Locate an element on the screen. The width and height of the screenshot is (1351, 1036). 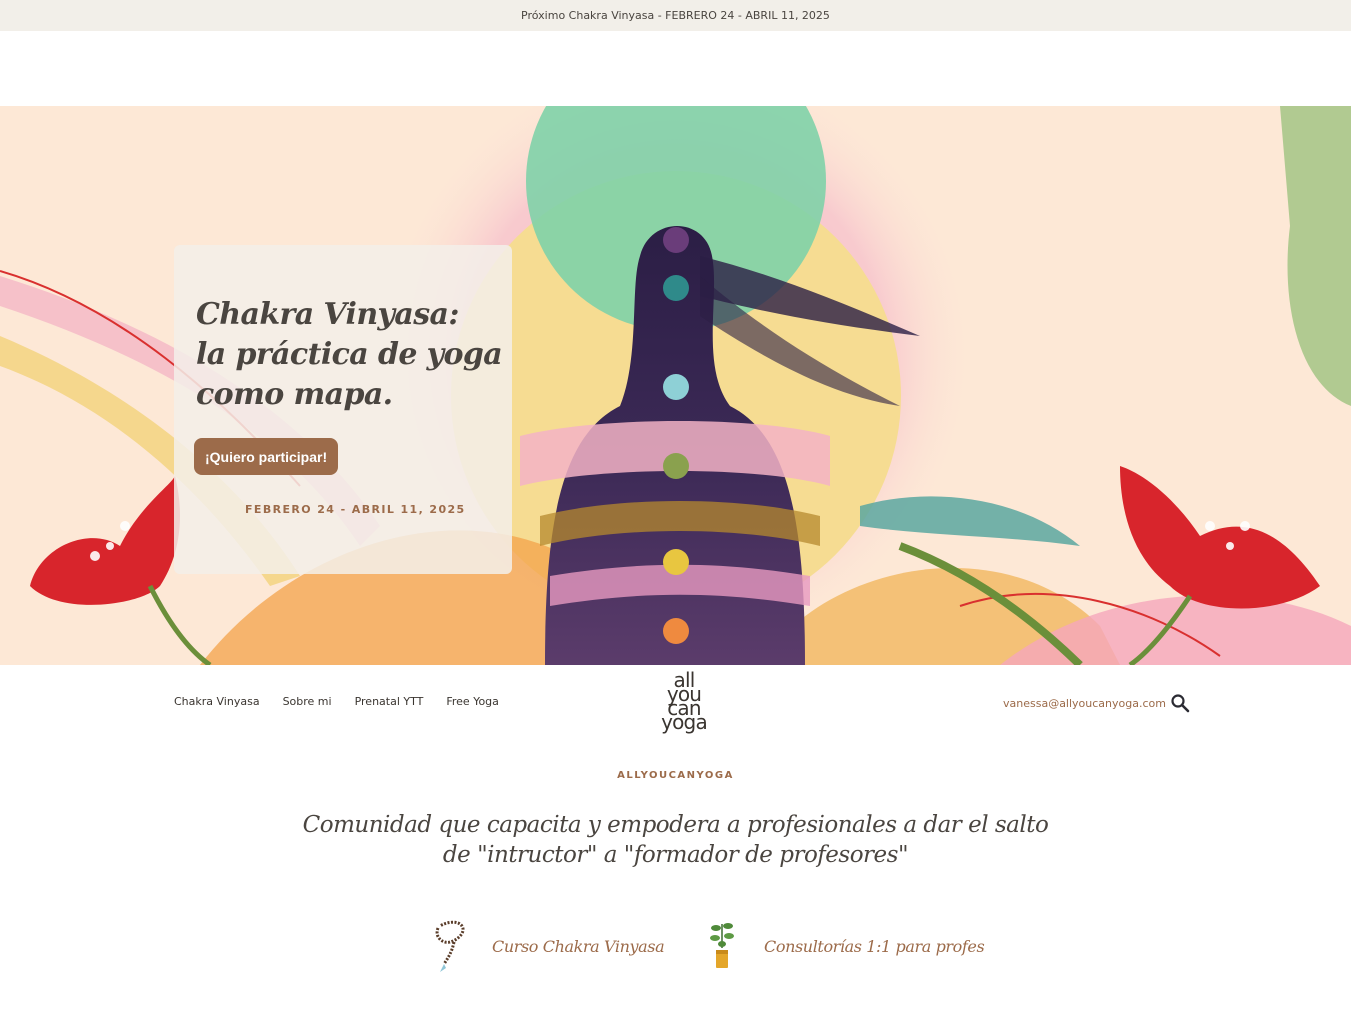
nav-link-free-yoga: Free Yoga is located at coordinates (472, 701).